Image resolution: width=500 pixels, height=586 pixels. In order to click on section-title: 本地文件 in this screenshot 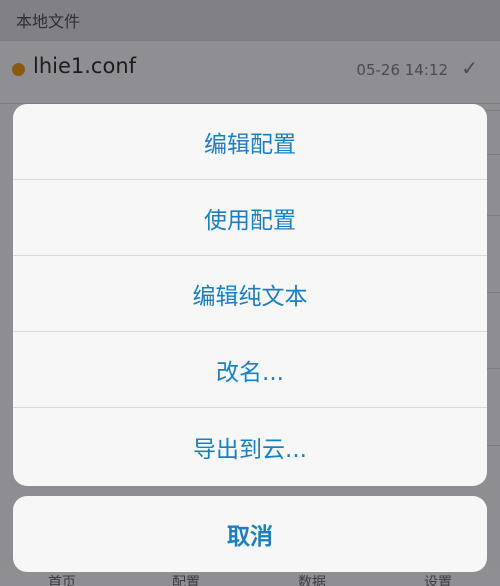, I will do `click(48, 21)`.